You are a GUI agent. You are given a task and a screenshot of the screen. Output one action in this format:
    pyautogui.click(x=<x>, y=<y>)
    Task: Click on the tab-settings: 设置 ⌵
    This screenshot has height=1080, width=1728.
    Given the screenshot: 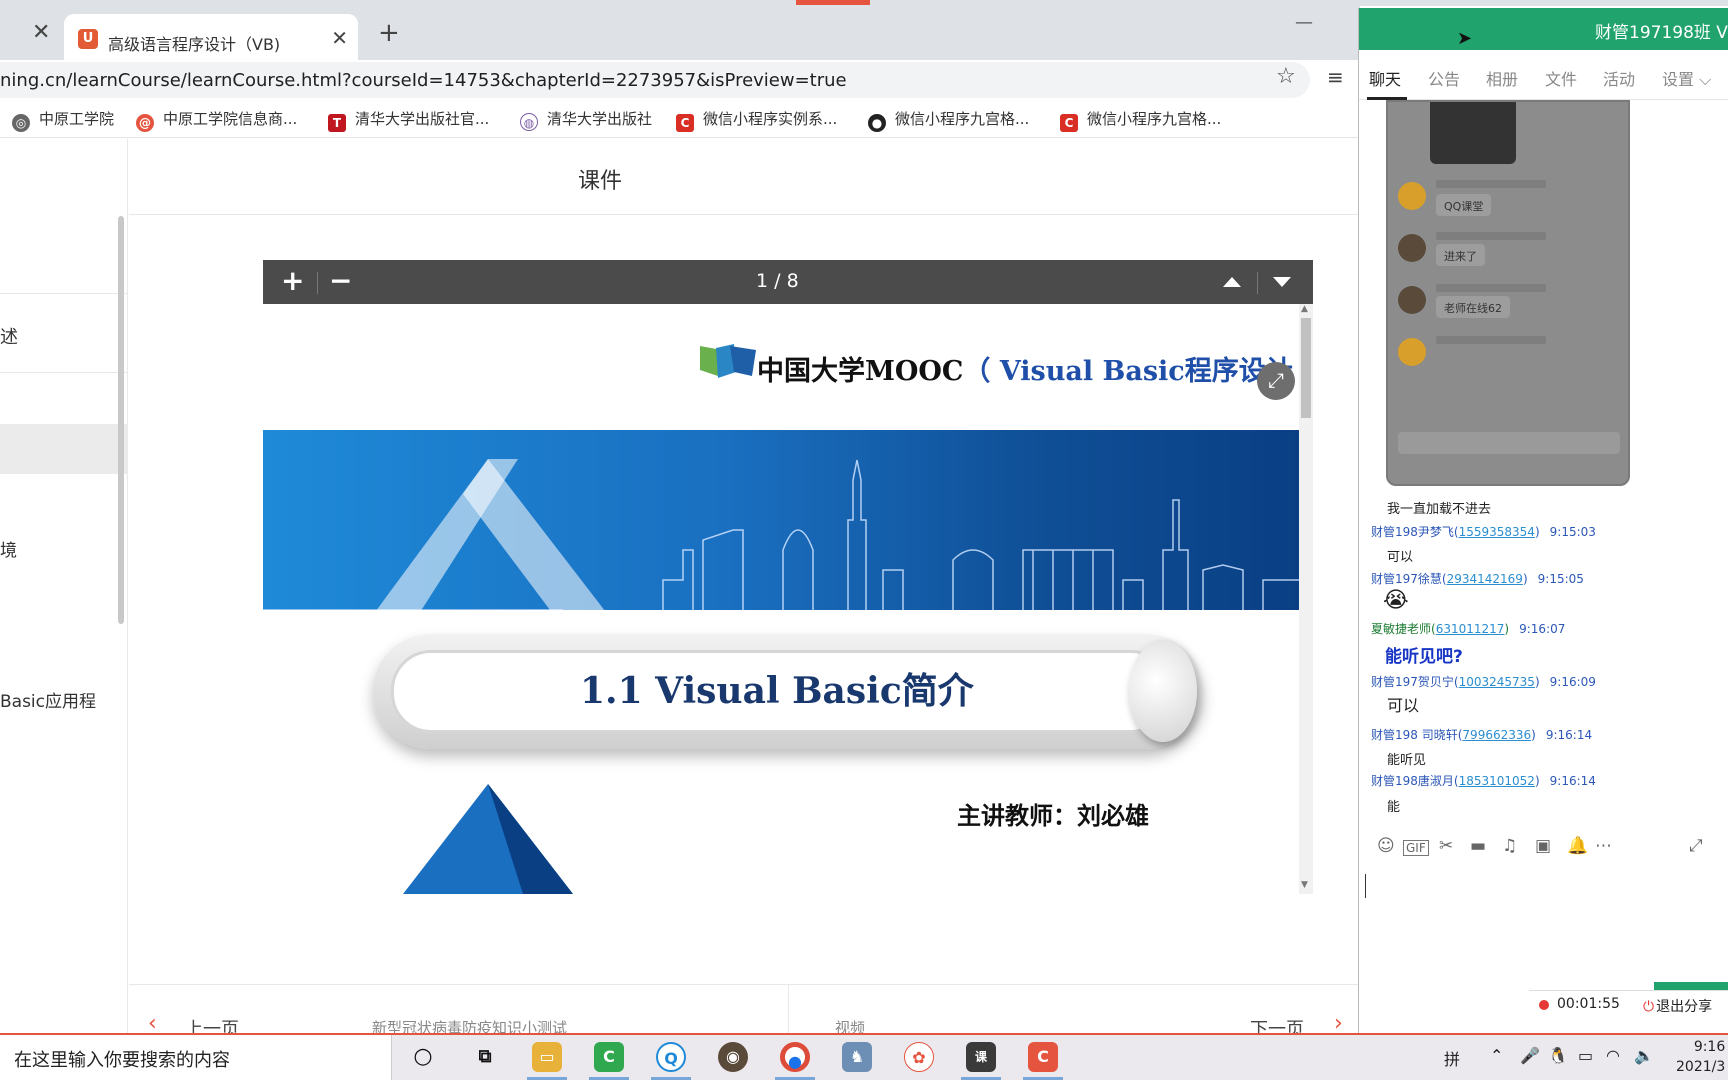 What is the action you would take?
    pyautogui.click(x=1686, y=78)
    